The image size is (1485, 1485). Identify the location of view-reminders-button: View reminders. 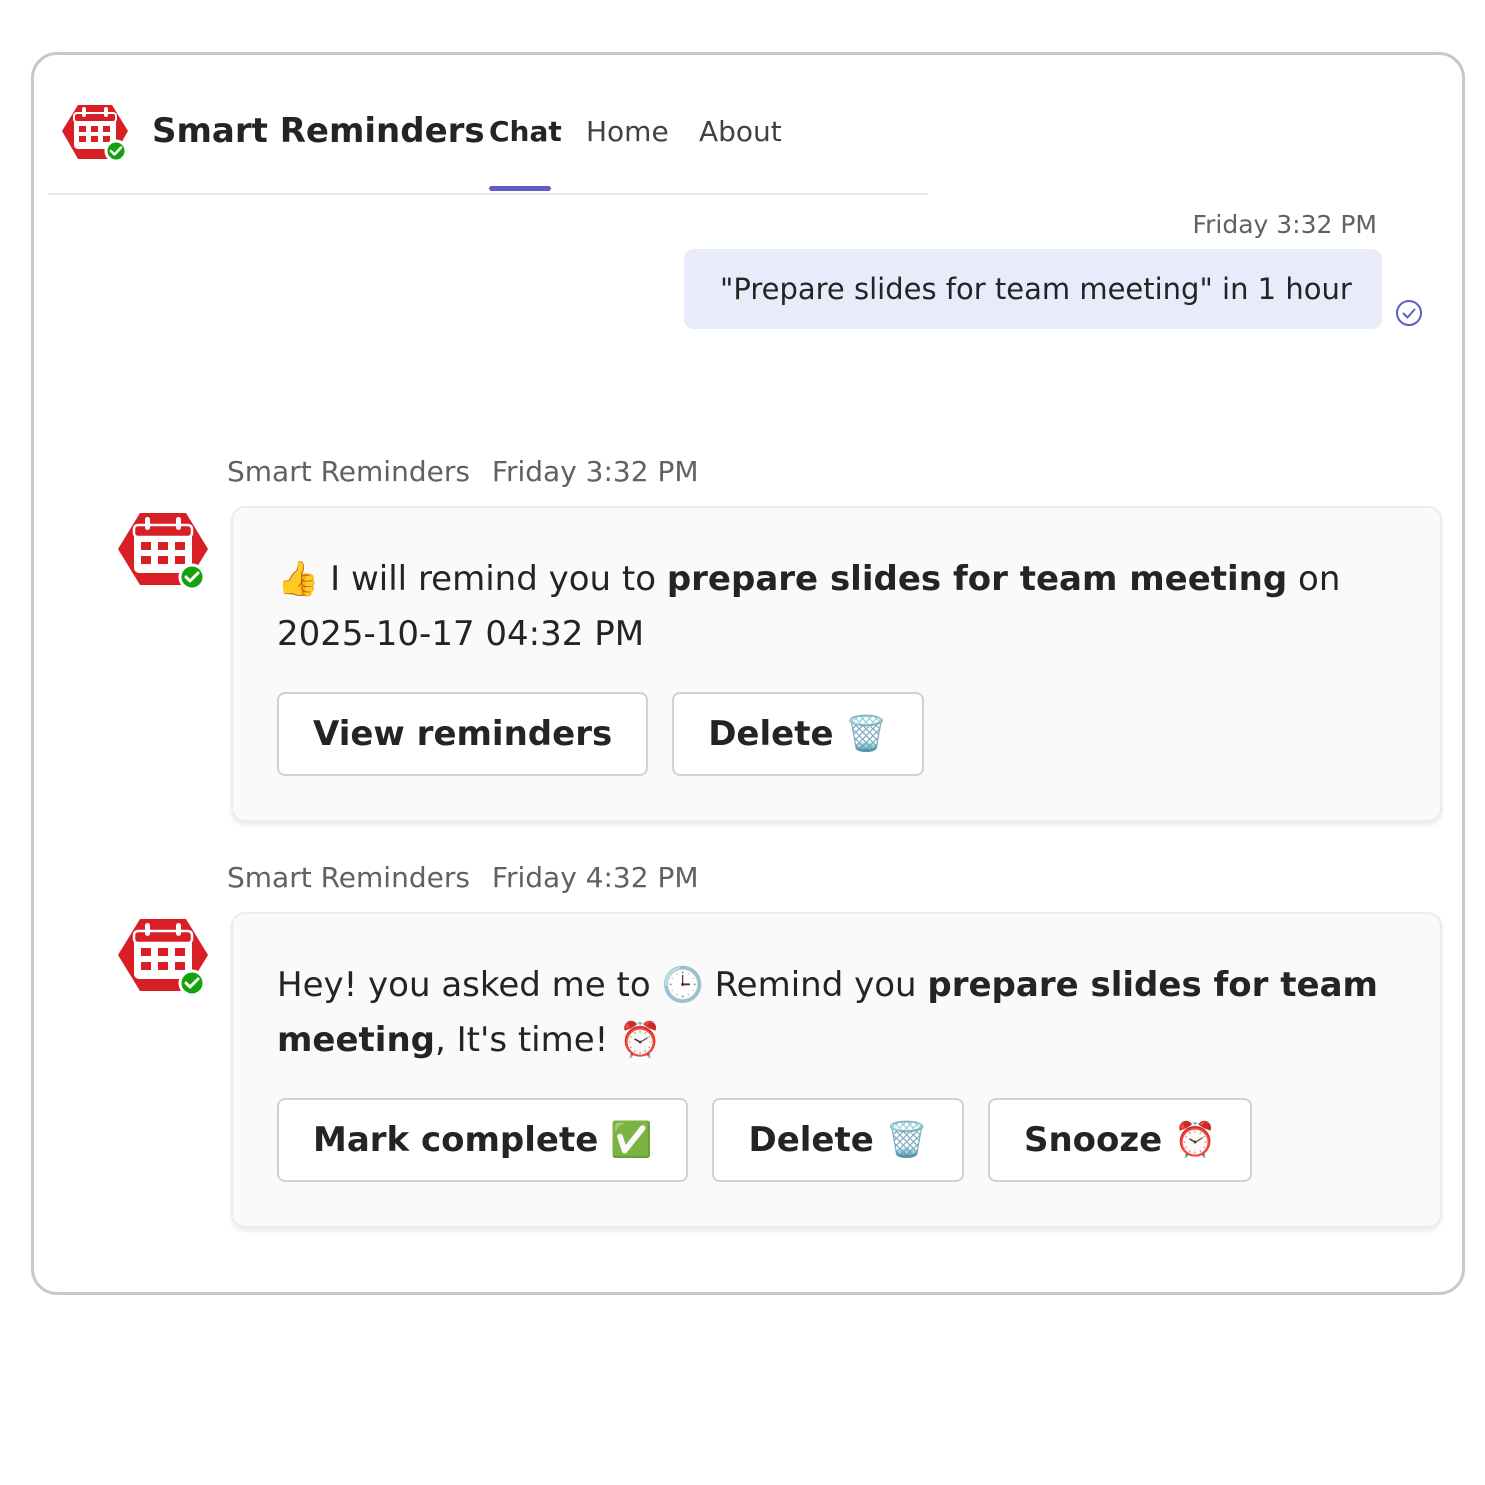
(463, 734).